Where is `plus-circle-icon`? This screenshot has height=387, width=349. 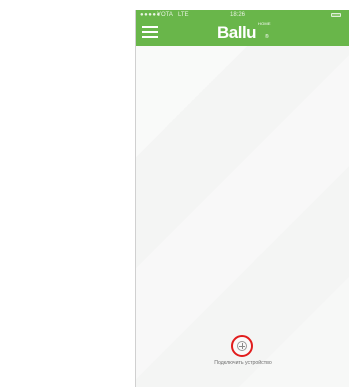
plus-circle-icon is located at coordinates (242, 346).